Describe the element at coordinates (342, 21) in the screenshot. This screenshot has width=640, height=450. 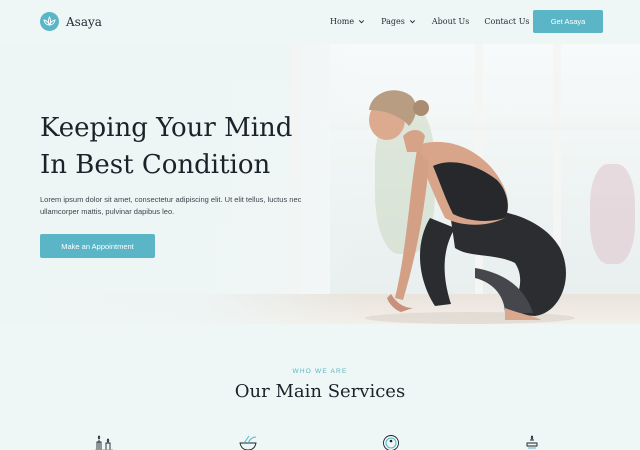
I see `nav-item-label: Home` at that location.